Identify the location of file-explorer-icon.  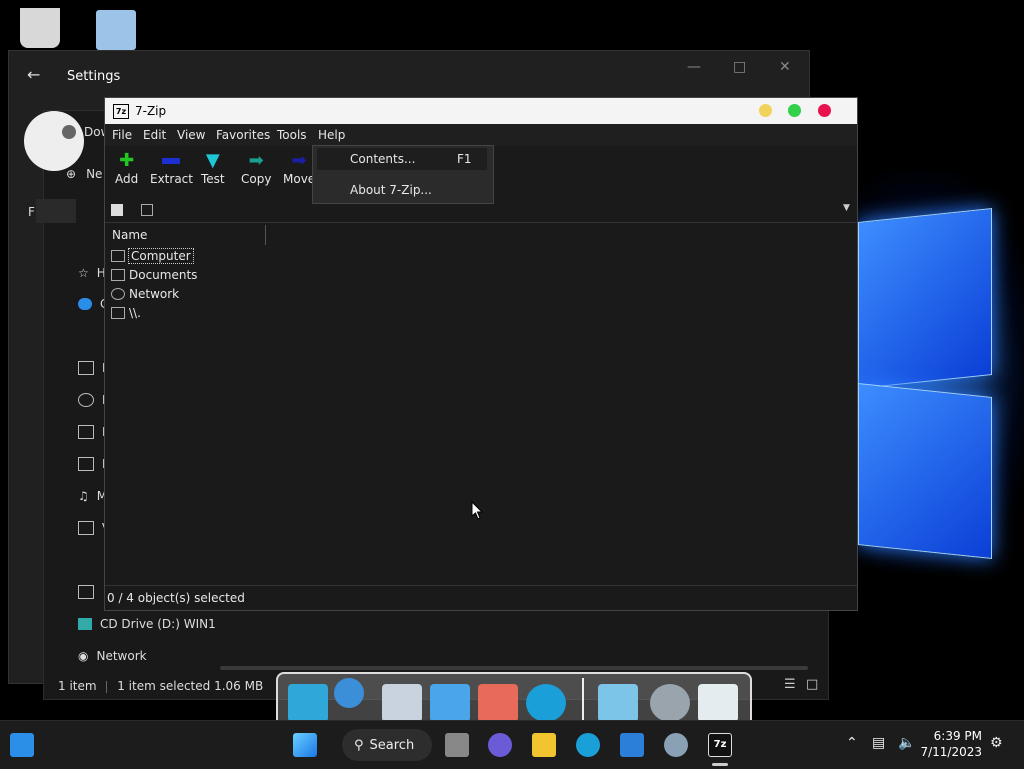
(544, 745).